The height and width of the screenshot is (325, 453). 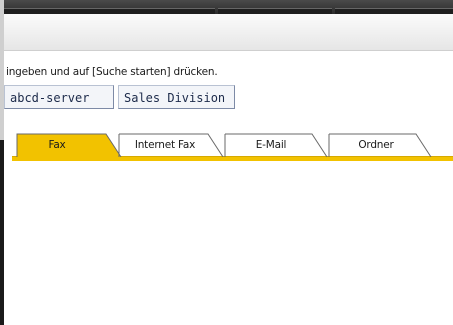 What do you see at coordinates (2, 70) in the screenshot?
I see `left-edge-divider-light` at bounding box center [2, 70].